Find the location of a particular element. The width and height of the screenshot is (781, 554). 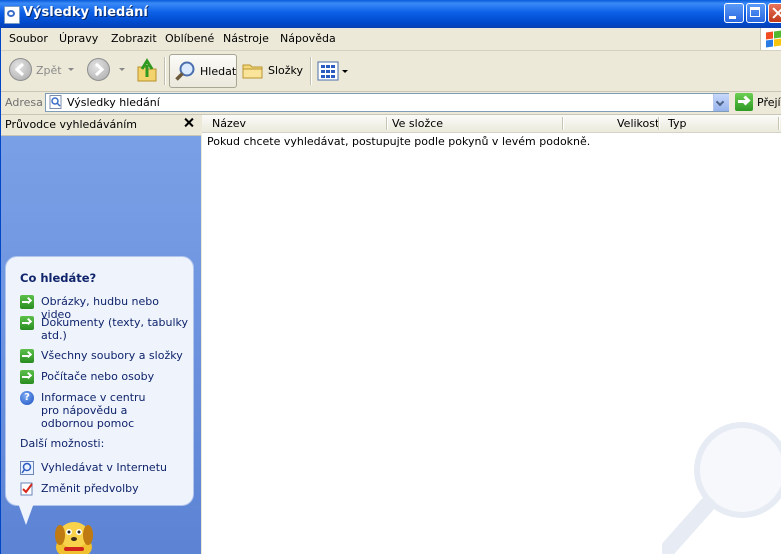

option-documents: Dokumenty (texty, tabulky atd.) is located at coordinates (105, 330).